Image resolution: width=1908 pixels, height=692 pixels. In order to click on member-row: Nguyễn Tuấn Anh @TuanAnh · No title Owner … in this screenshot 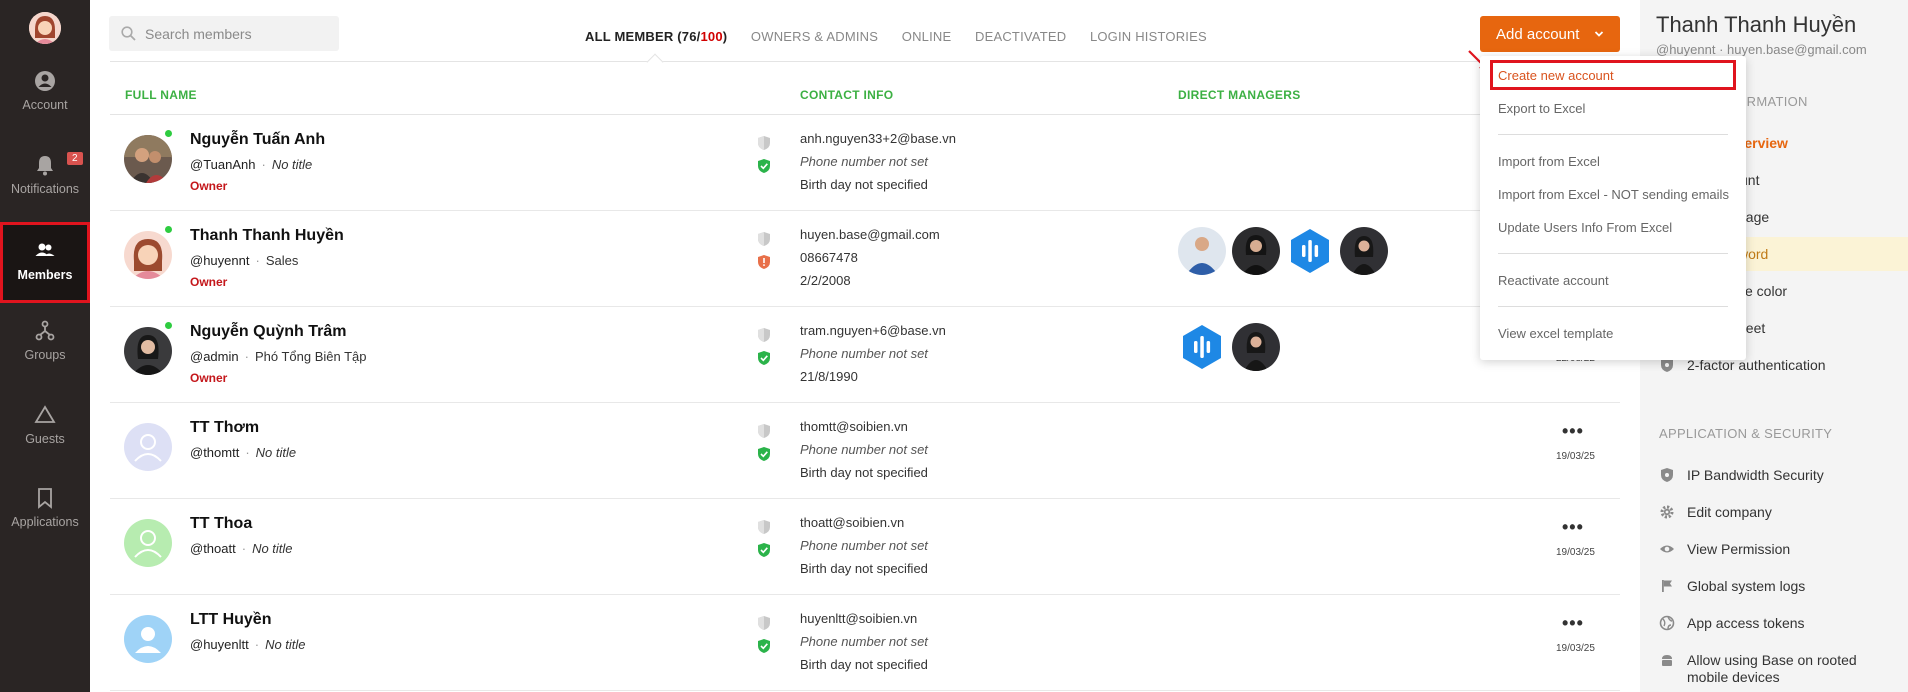, I will do `click(865, 163)`.